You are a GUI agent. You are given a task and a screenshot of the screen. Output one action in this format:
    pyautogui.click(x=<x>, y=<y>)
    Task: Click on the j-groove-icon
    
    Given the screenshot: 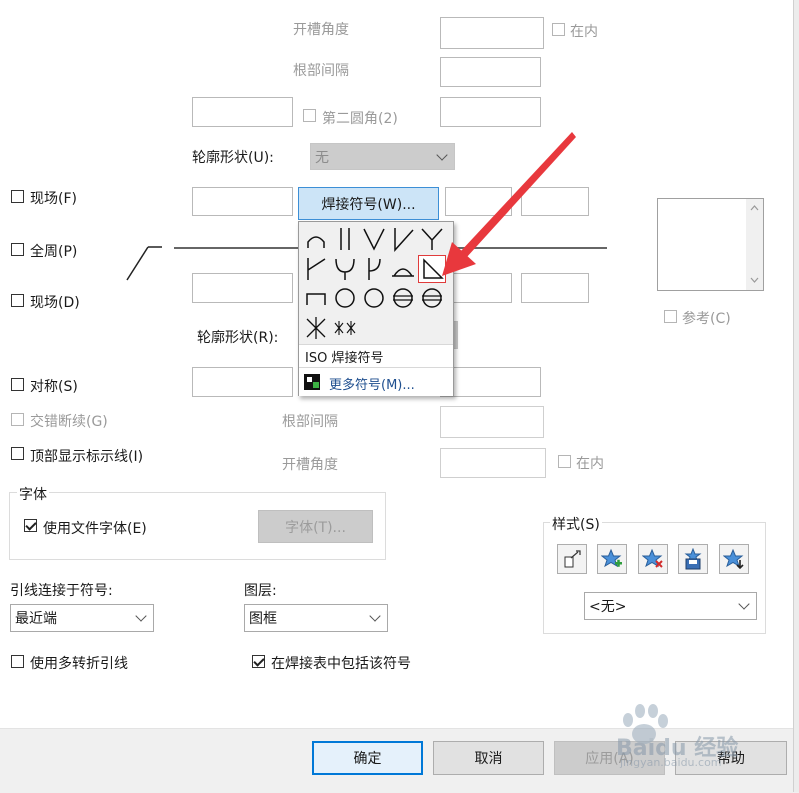 What is the action you would take?
    pyautogui.click(x=374, y=269)
    